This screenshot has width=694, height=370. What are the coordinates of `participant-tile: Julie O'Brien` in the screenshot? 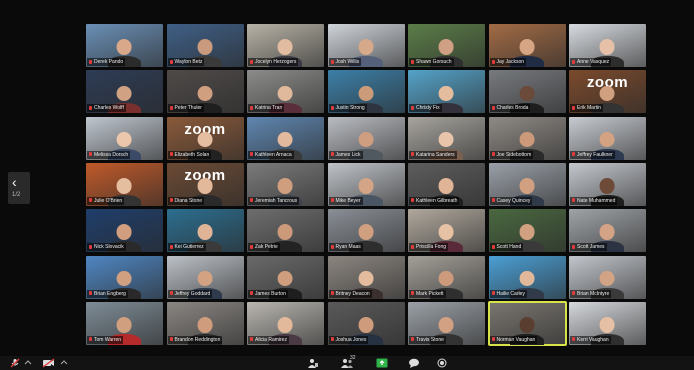 It's located at (124, 184).